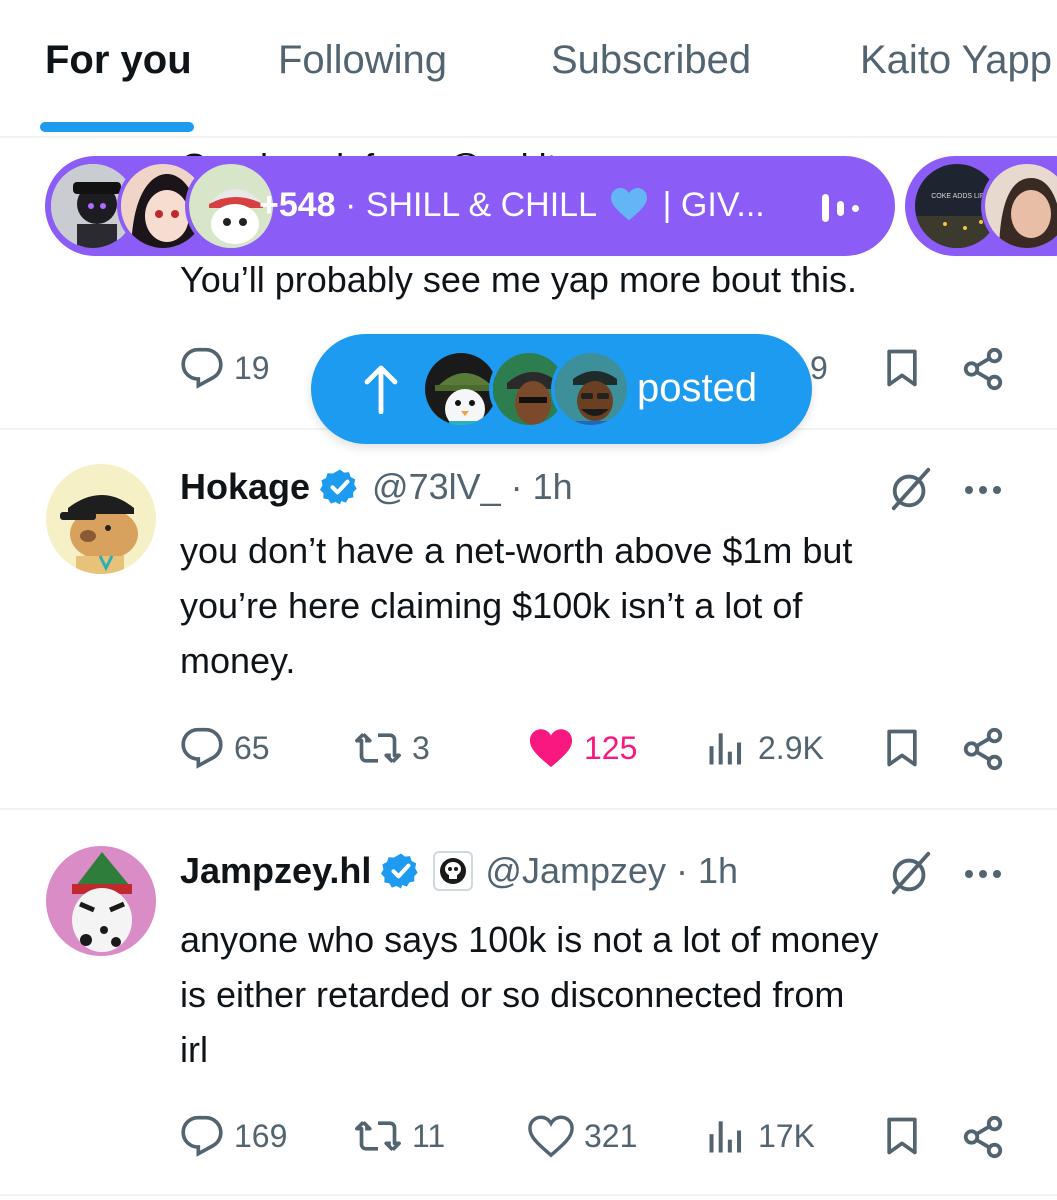 Image resolution: width=1057 pixels, height=1200 pixels. I want to click on spaces-live-bar-2: COKE ADDS LIFE!, so click(981, 206).